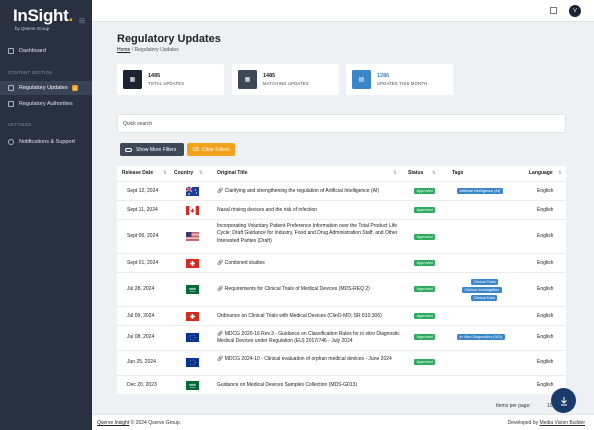 This screenshot has height=430, width=594. Describe the element at coordinates (192, 210) in the screenshot. I see `canada-flag-icon` at that location.